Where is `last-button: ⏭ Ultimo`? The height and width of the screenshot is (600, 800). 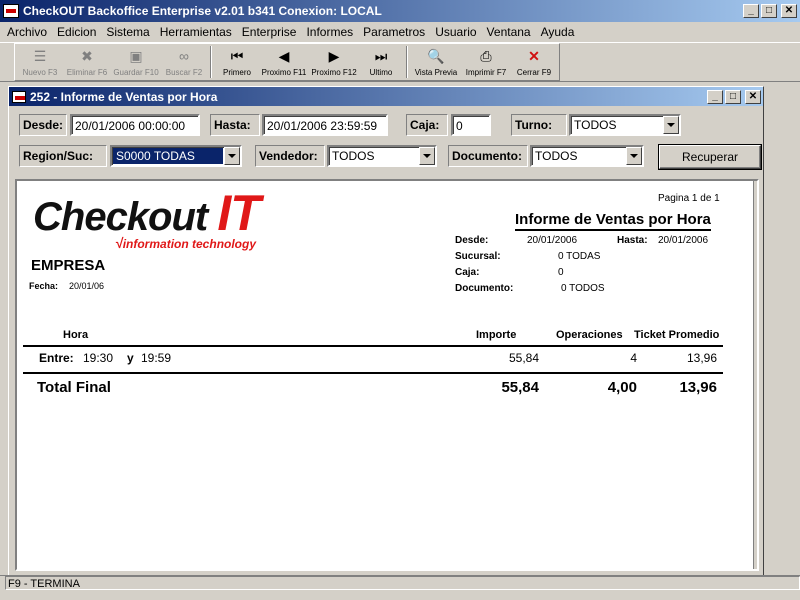
last-button: ⏭ Ultimo is located at coordinates (381, 62).